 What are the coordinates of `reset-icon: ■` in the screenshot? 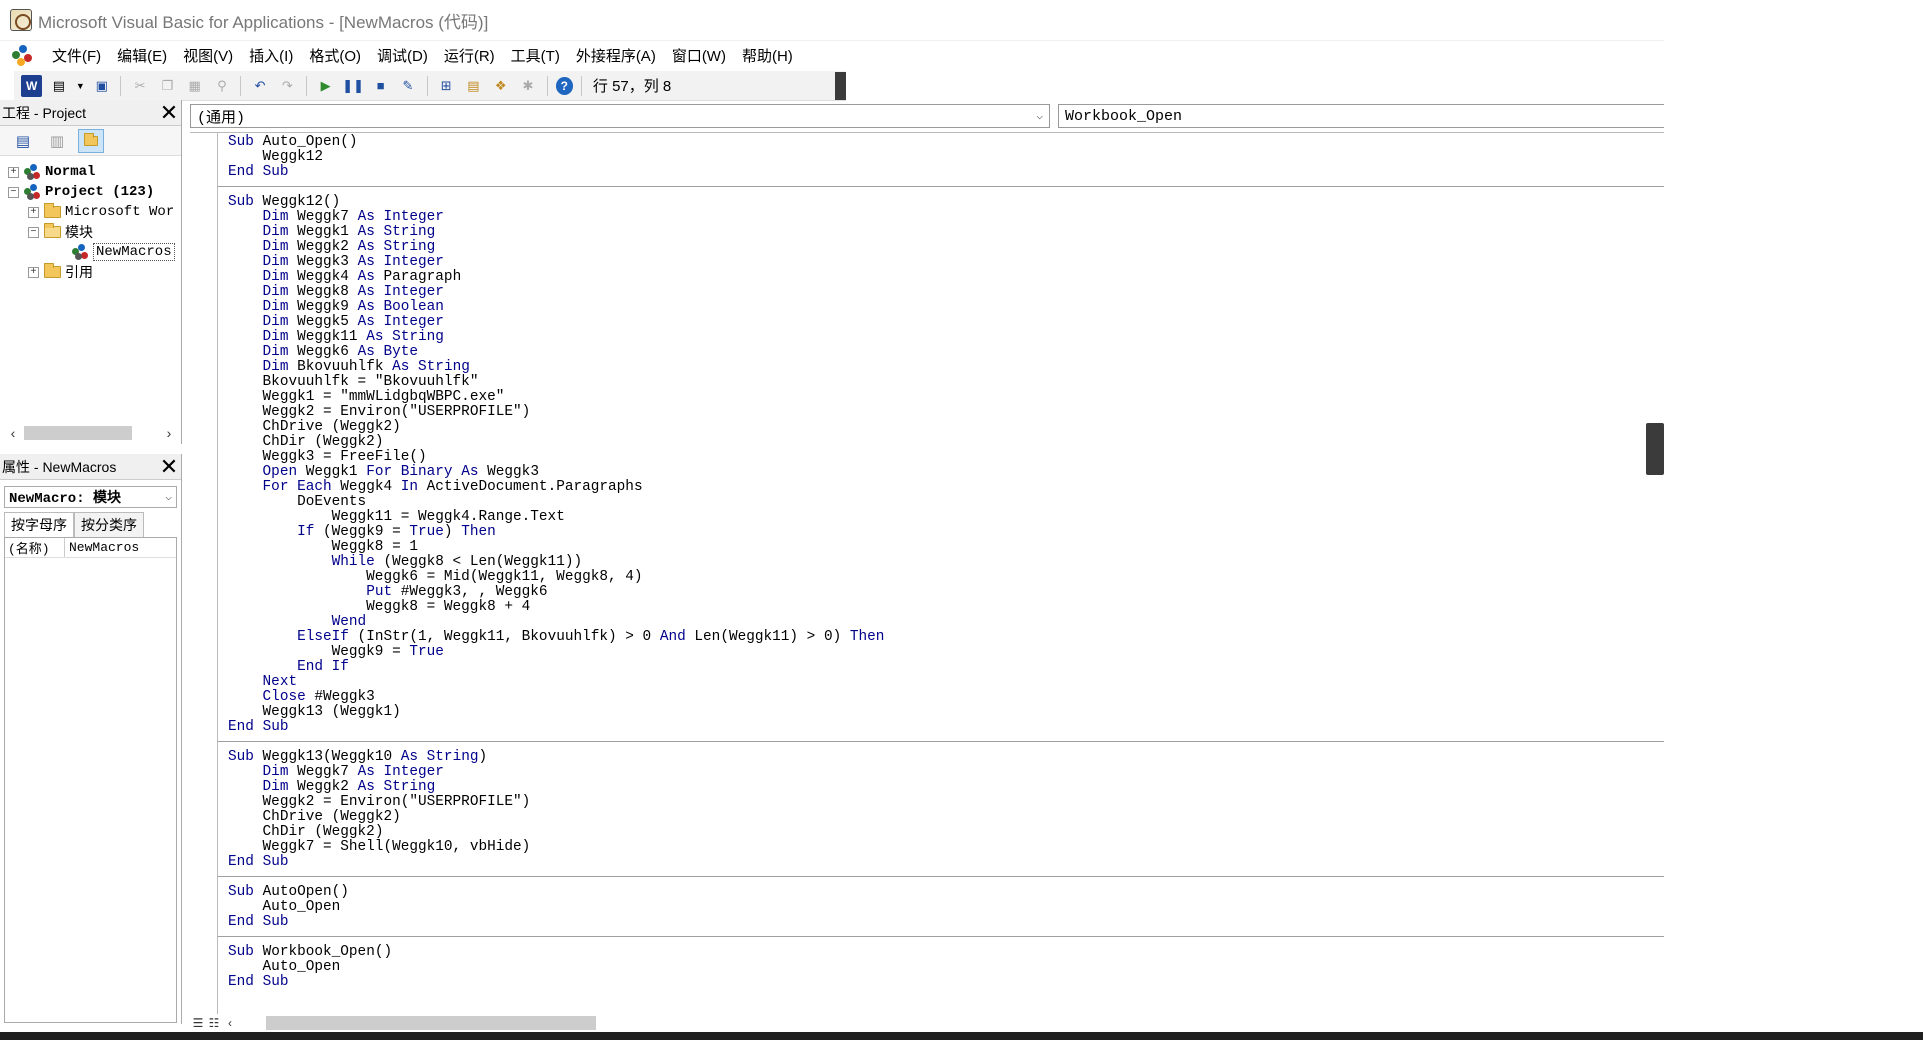 It's located at (380, 86).